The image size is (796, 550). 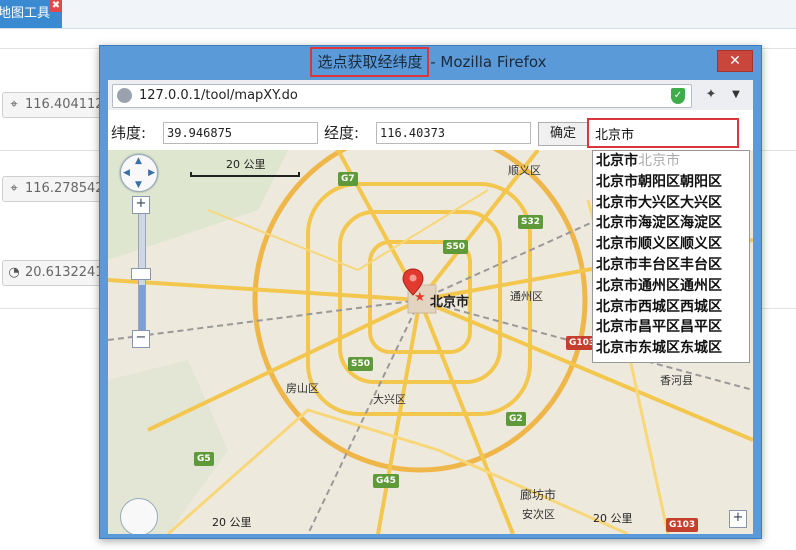 What do you see at coordinates (342, 133) in the screenshot?
I see `longitude-label: 经度:` at bounding box center [342, 133].